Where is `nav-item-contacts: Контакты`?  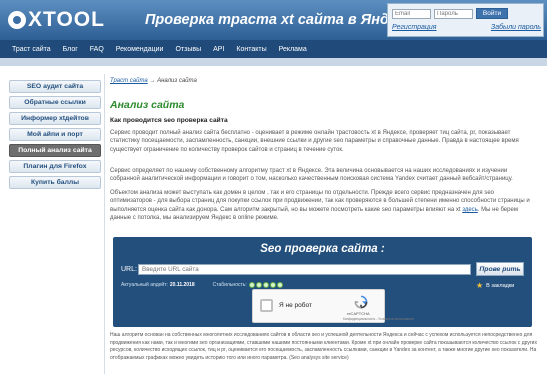
nav-item-contacts: Контакты is located at coordinates (251, 49).